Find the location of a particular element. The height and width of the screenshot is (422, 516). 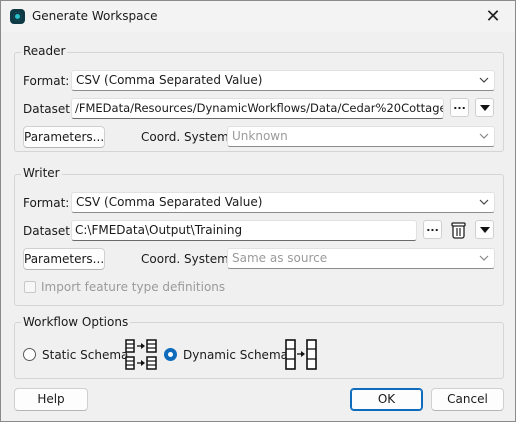

dynamic-schema-icon is located at coordinates (301, 354).